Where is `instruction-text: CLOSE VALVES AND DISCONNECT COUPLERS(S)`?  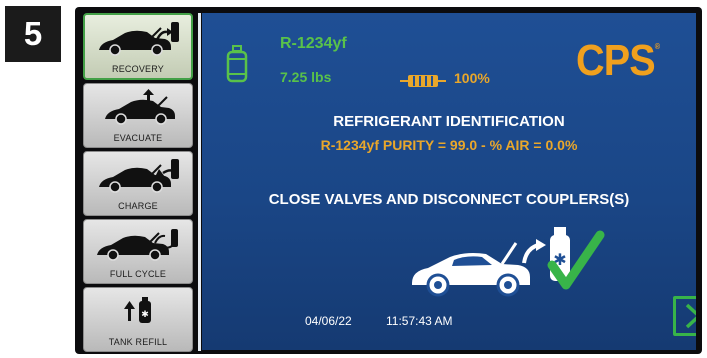 instruction-text: CLOSE VALVES AND DISCONNECT COUPLERS(S) is located at coordinates (449, 199).